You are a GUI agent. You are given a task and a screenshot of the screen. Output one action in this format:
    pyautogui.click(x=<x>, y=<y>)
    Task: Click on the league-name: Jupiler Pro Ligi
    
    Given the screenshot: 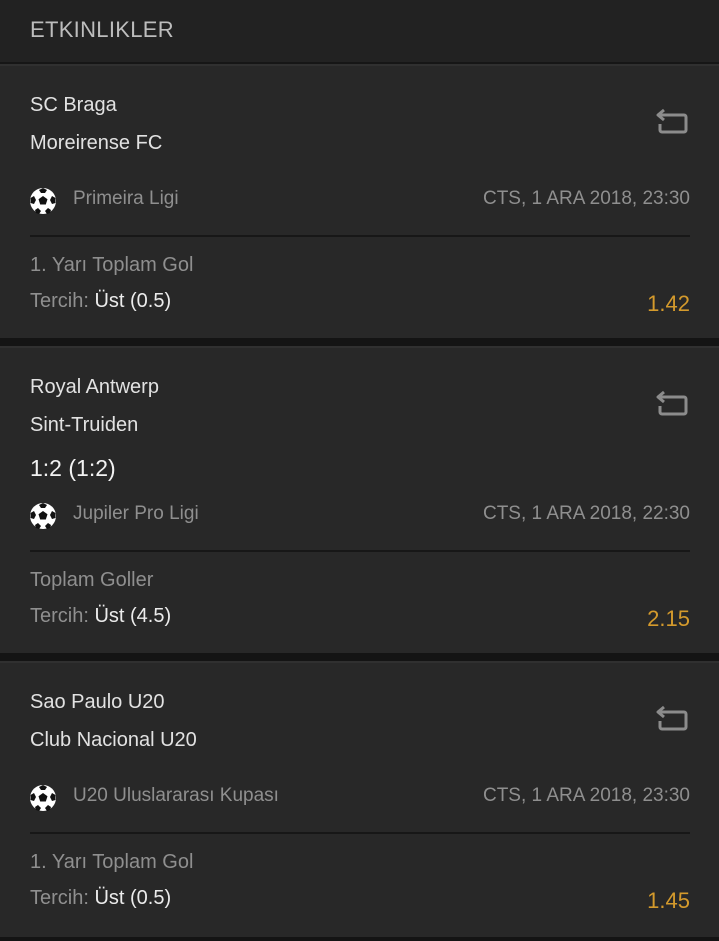 What is the action you would take?
    pyautogui.click(x=136, y=513)
    